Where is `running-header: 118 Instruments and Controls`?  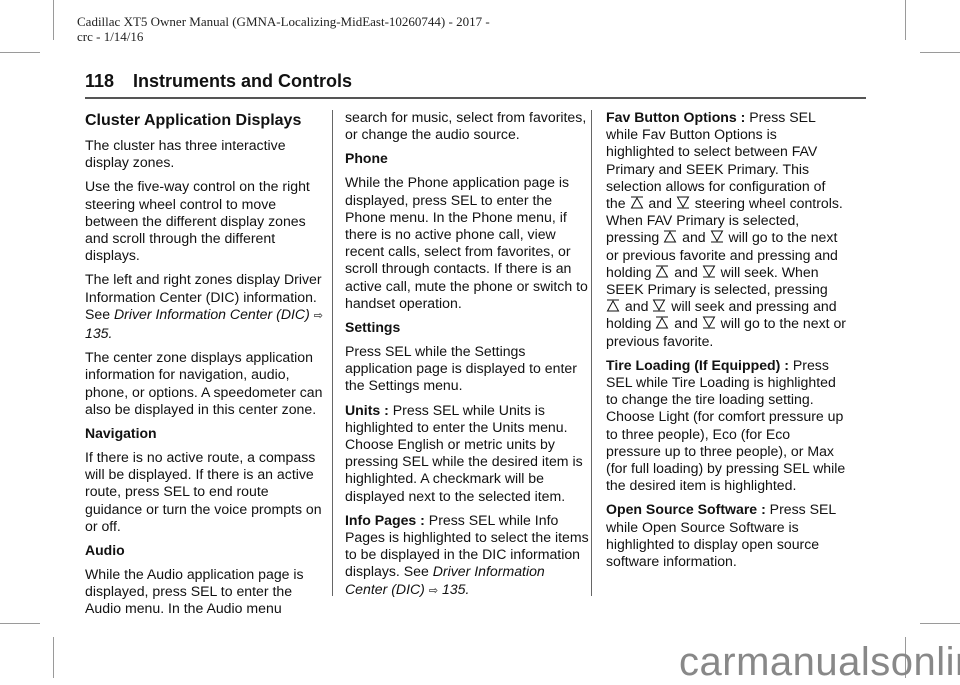
running-header: 118 Instruments and Controls is located at coordinates (218, 81).